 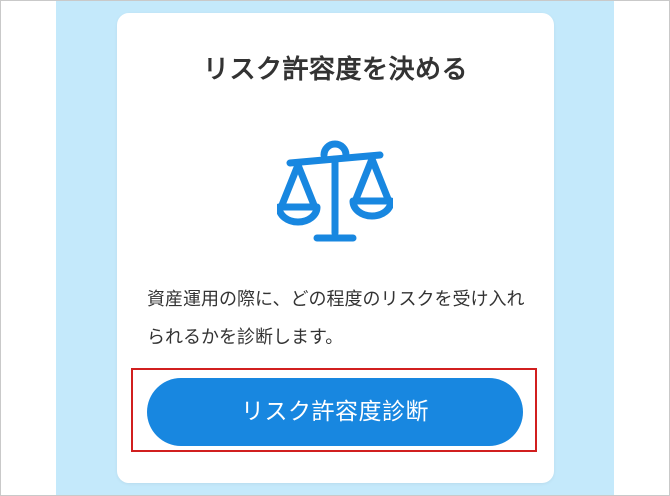 What do you see at coordinates (336, 318) in the screenshot?
I see `card-description: 資産運用の際に、どの程度のリスクを受け入れられるかを診断します。` at bounding box center [336, 318].